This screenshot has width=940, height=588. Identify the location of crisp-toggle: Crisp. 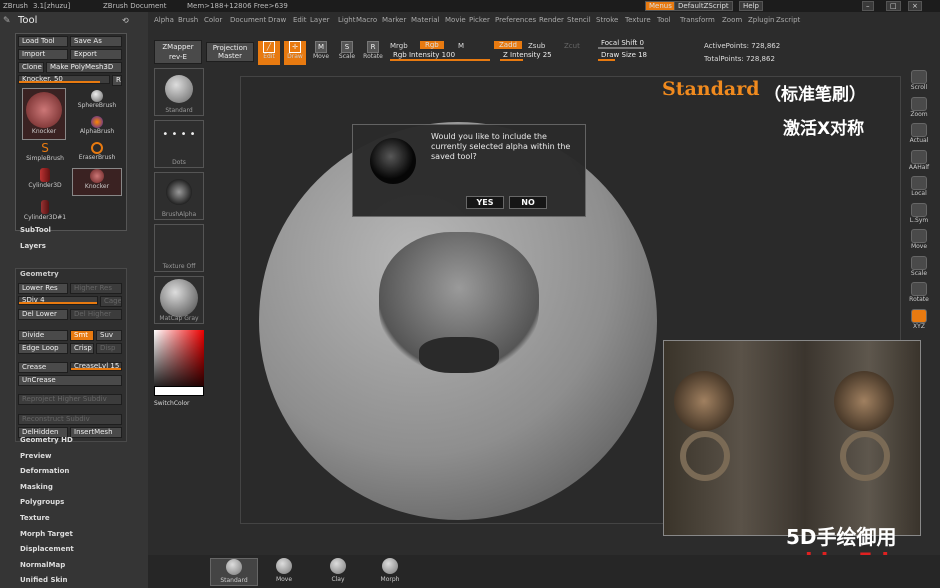
(82, 348).